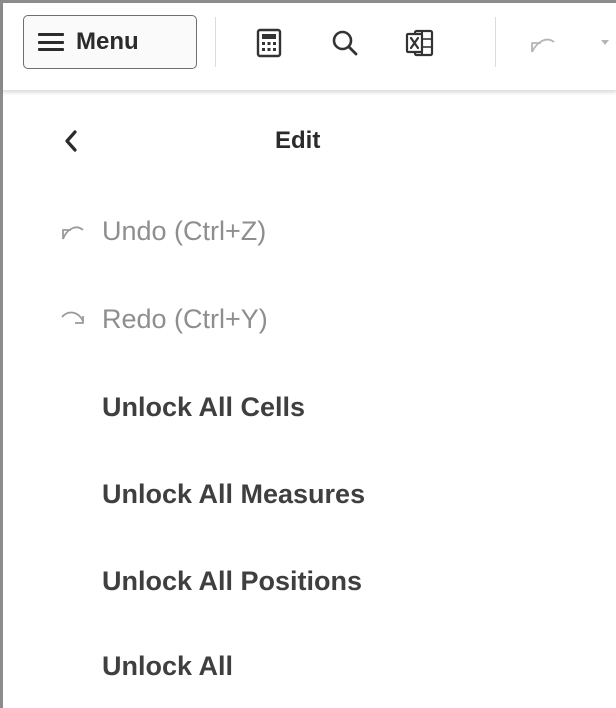 Image resolution: width=616 pixels, height=708 pixels. I want to click on unlock-all-measures-label: Unlock All Measures, so click(234, 493).